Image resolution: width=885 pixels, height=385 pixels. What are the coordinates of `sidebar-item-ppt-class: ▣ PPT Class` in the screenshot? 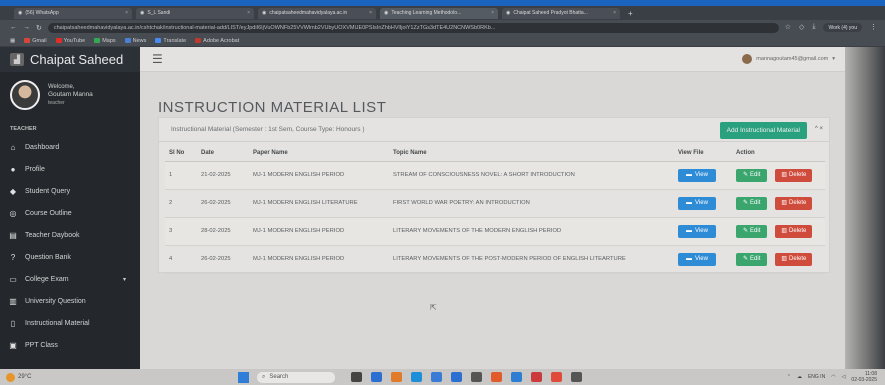 It's located at (70, 345).